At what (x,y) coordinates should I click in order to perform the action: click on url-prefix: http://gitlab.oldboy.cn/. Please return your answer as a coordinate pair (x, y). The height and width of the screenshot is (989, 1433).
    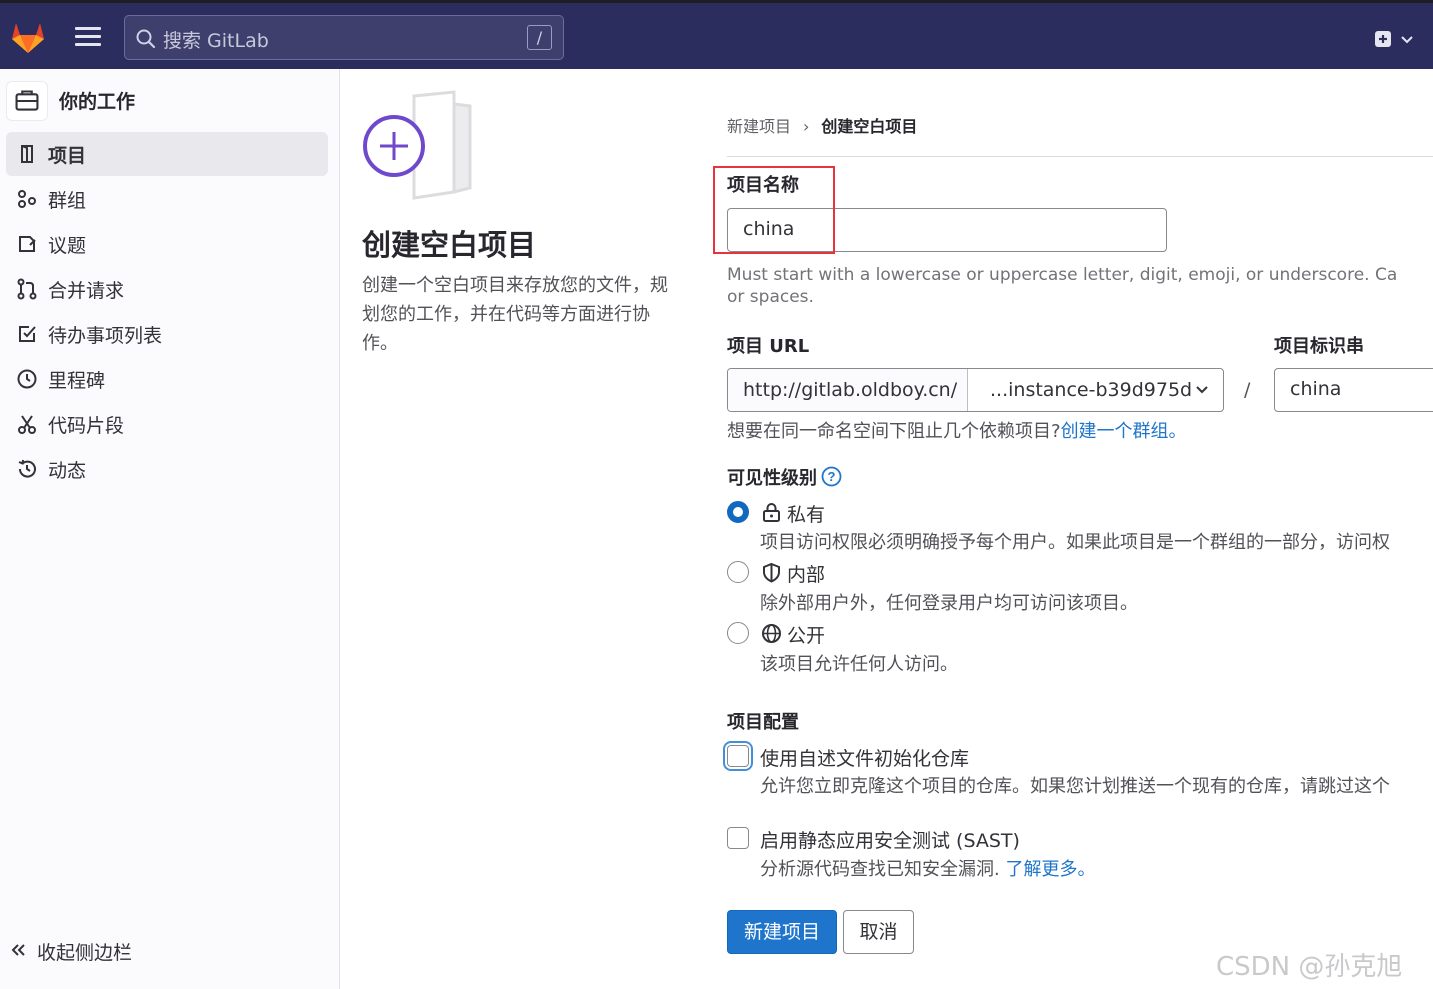
    Looking at the image, I should click on (848, 390).